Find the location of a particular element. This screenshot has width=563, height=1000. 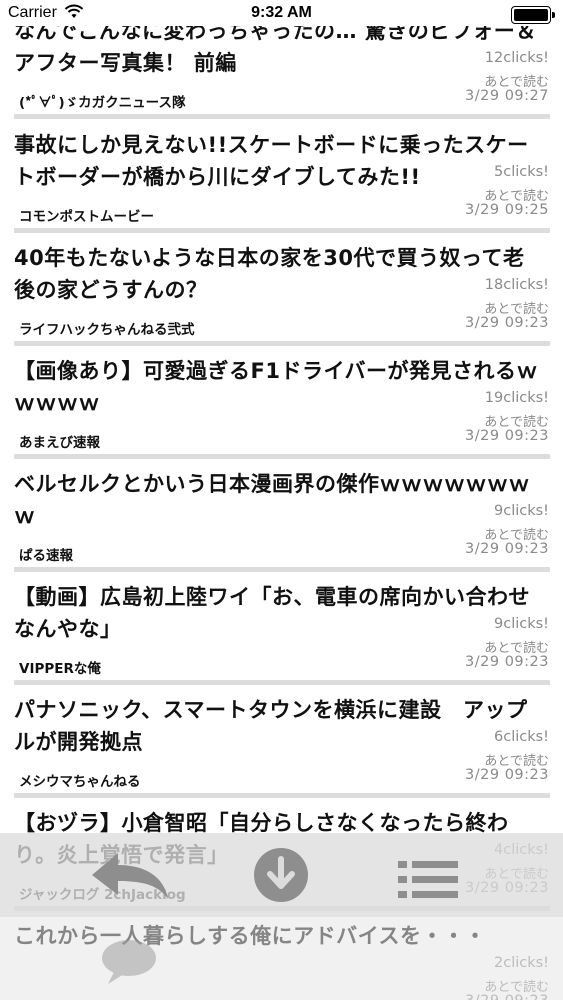

article-source: ぱる速報 is located at coordinates (46, 556).